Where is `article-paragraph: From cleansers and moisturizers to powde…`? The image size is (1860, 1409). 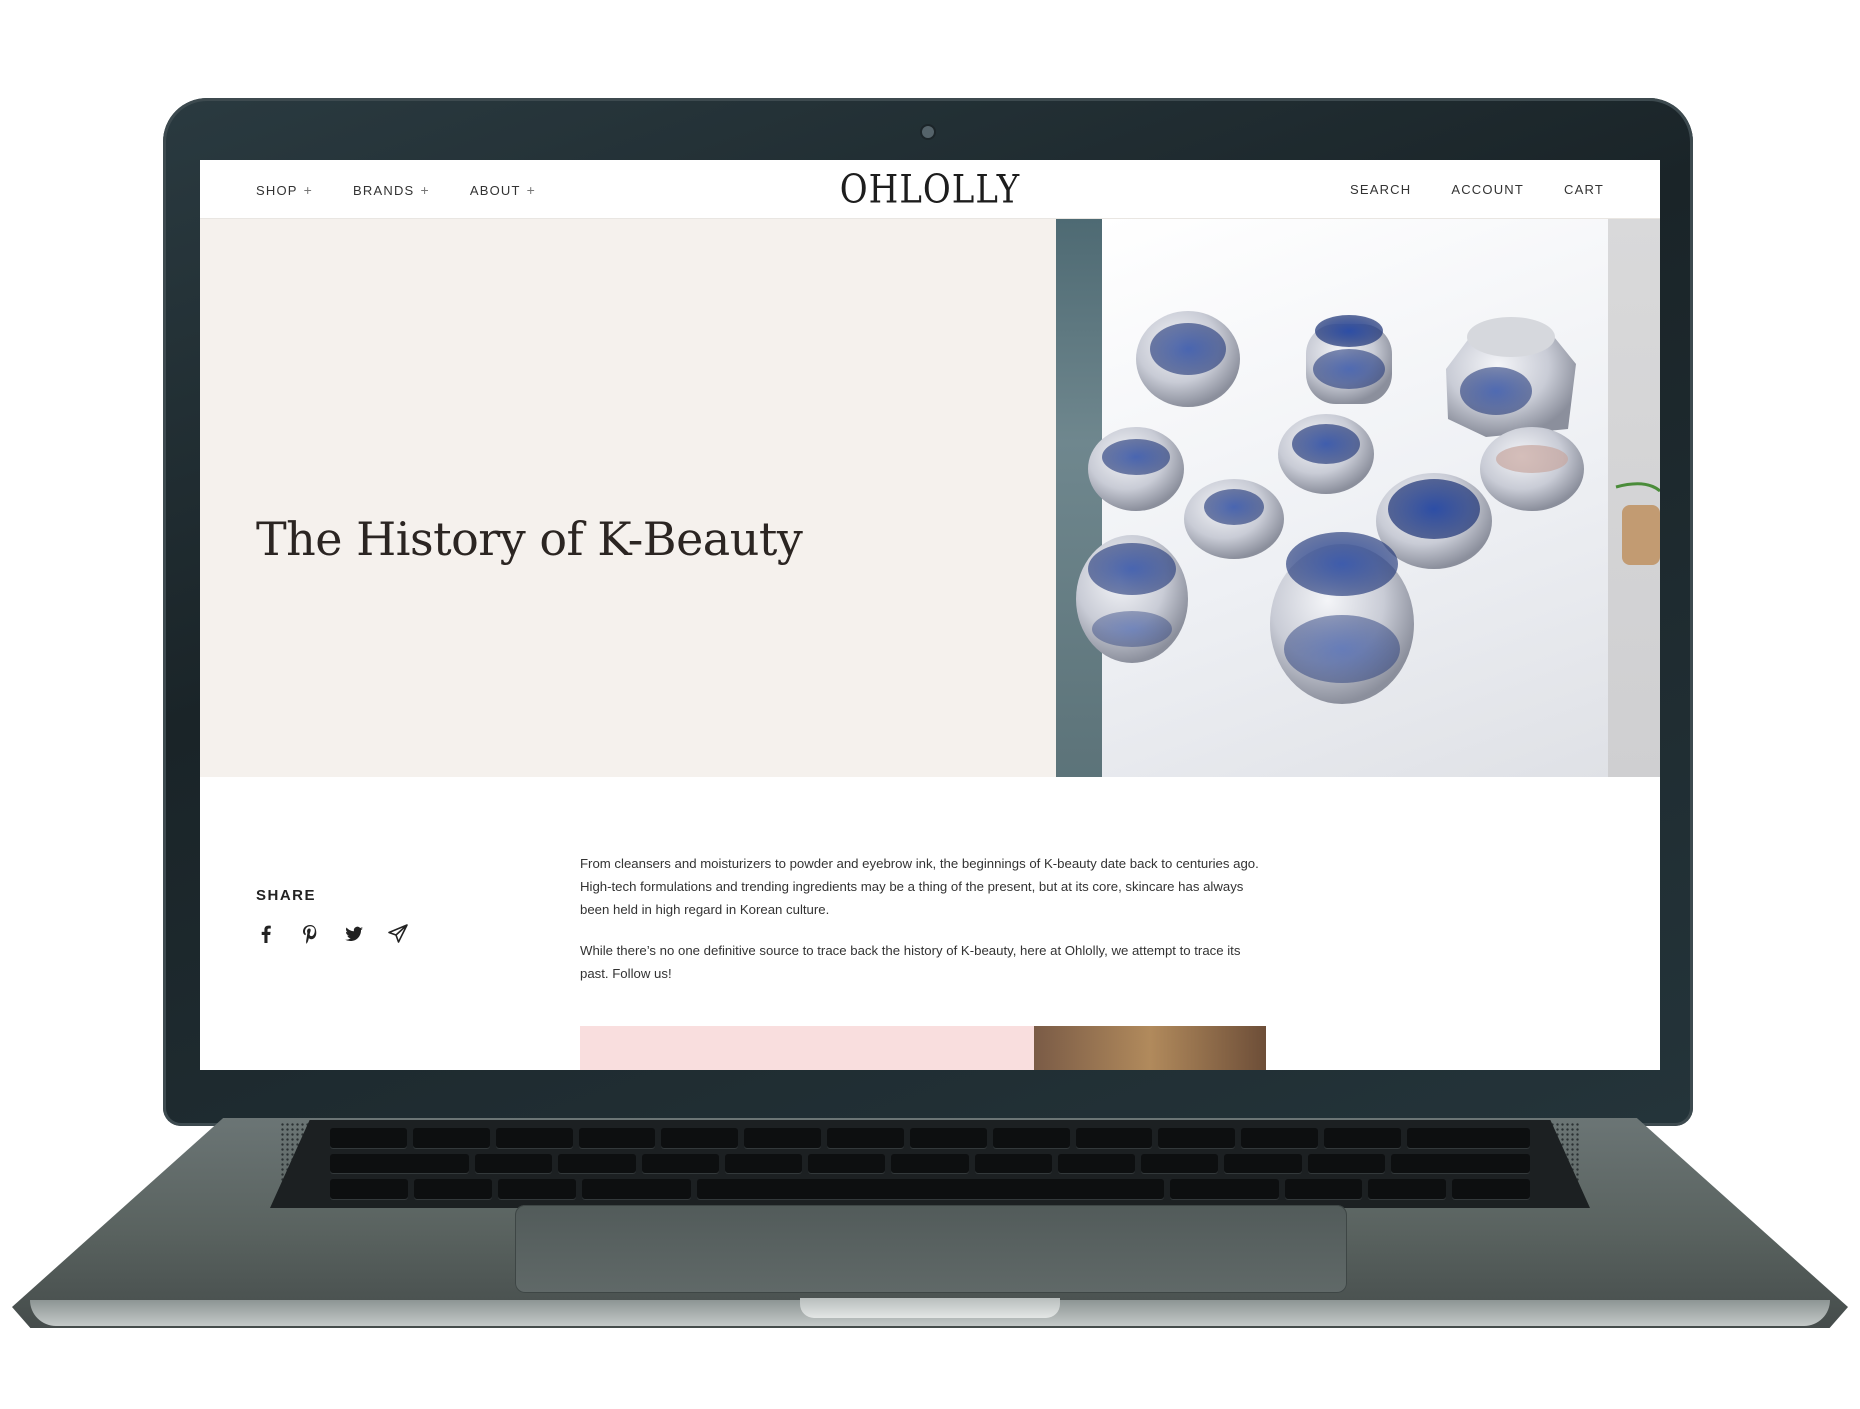 article-paragraph: From cleansers and moisturizers to powde… is located at coordinates (919, 886).